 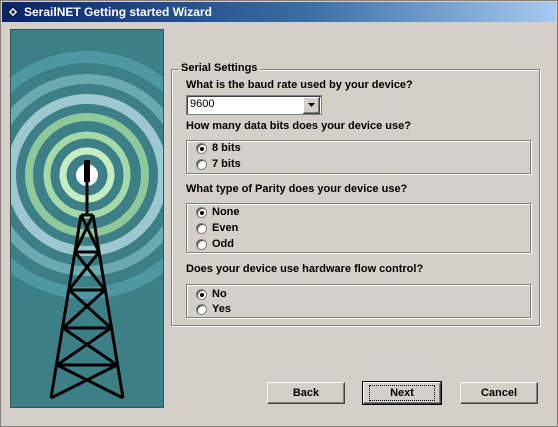 What do you see at coordinates (223, 244) in the screenshot?
I see `radio-parity-odd-label: Odd` at bounding box center [223, 244].